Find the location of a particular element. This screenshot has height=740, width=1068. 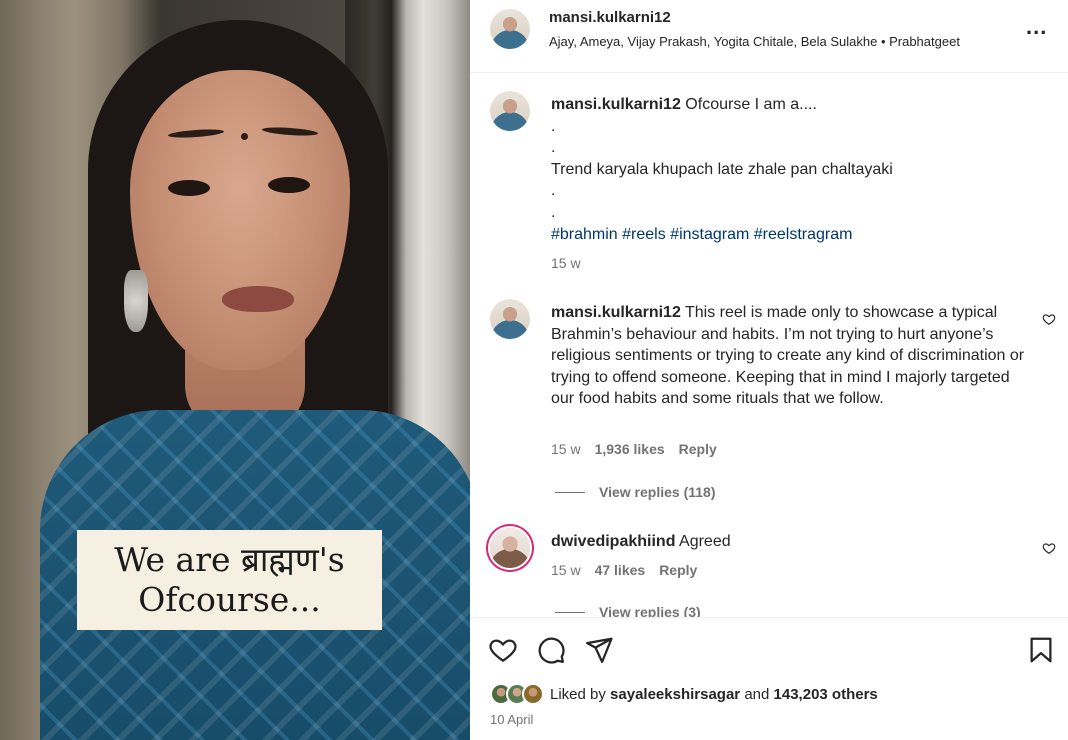

comment-meta: 15 w 47 likes Reply is located at coordinates (624, 570).